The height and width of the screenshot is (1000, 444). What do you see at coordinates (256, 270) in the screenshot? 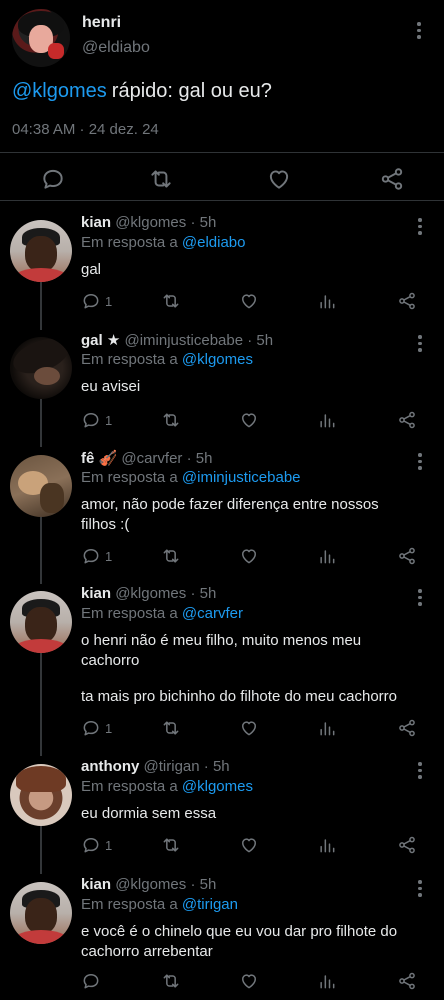
I see `reply-text: gal` at bounding box center [256, 270].